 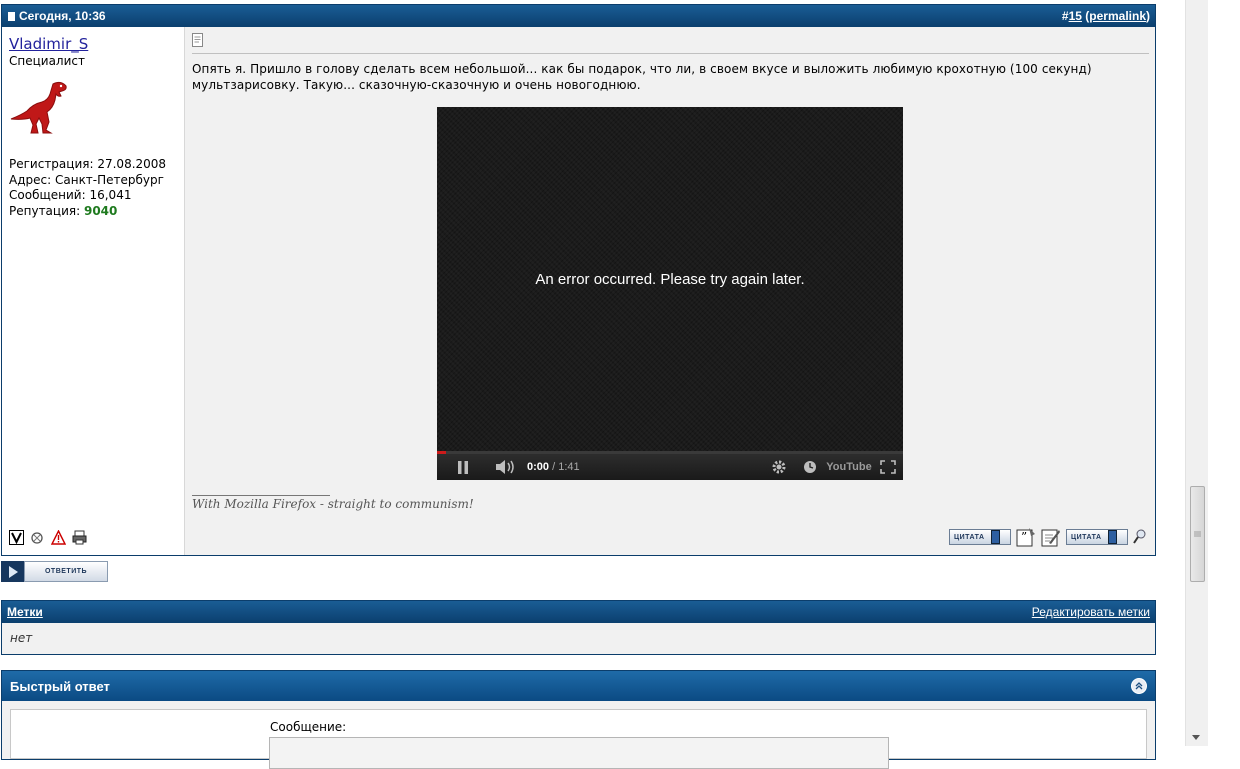 I want to click on pause-button, so click(x=463, y=467).